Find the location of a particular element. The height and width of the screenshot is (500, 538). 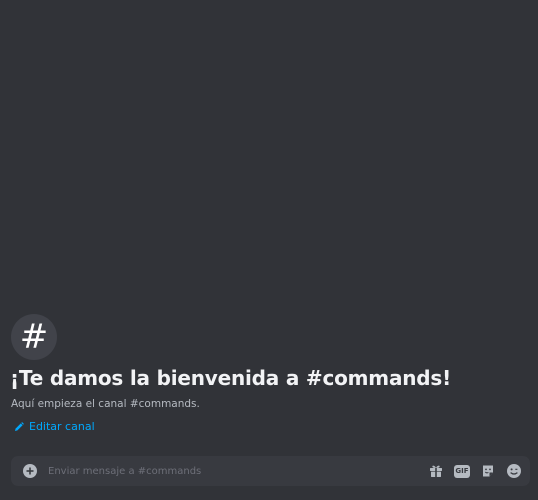

gif-icon: GIF is located at coordinates (462, 471).